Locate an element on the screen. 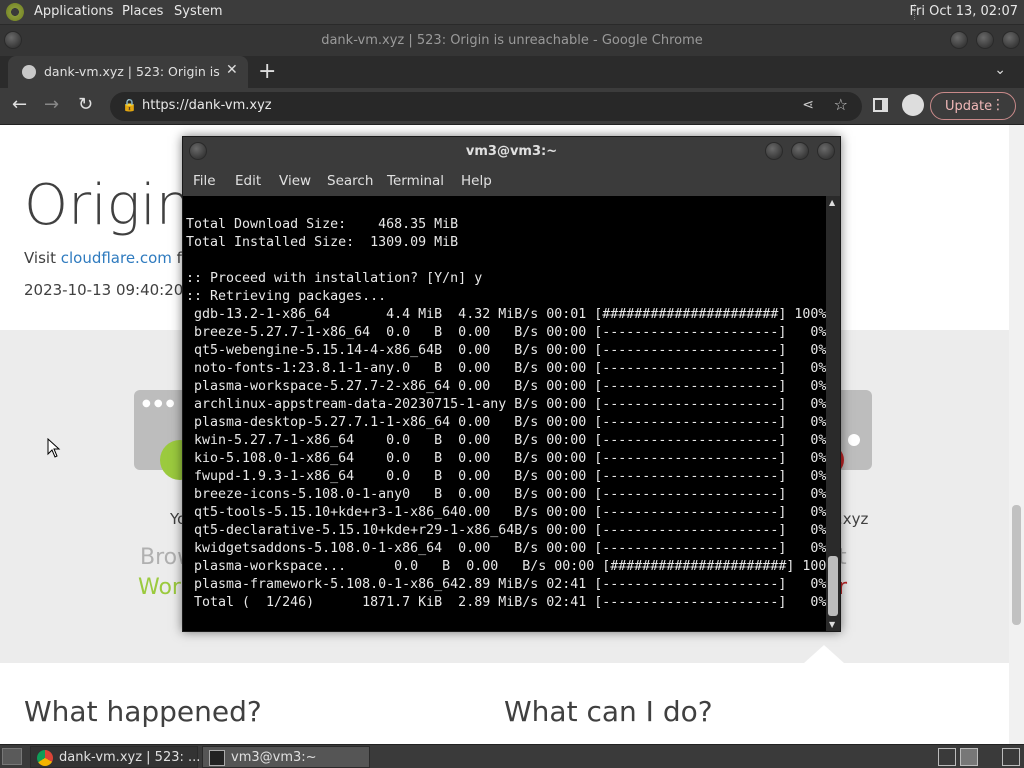  terminal-scrollbar: ▲ ▼ is located at coordinates (833, 413).